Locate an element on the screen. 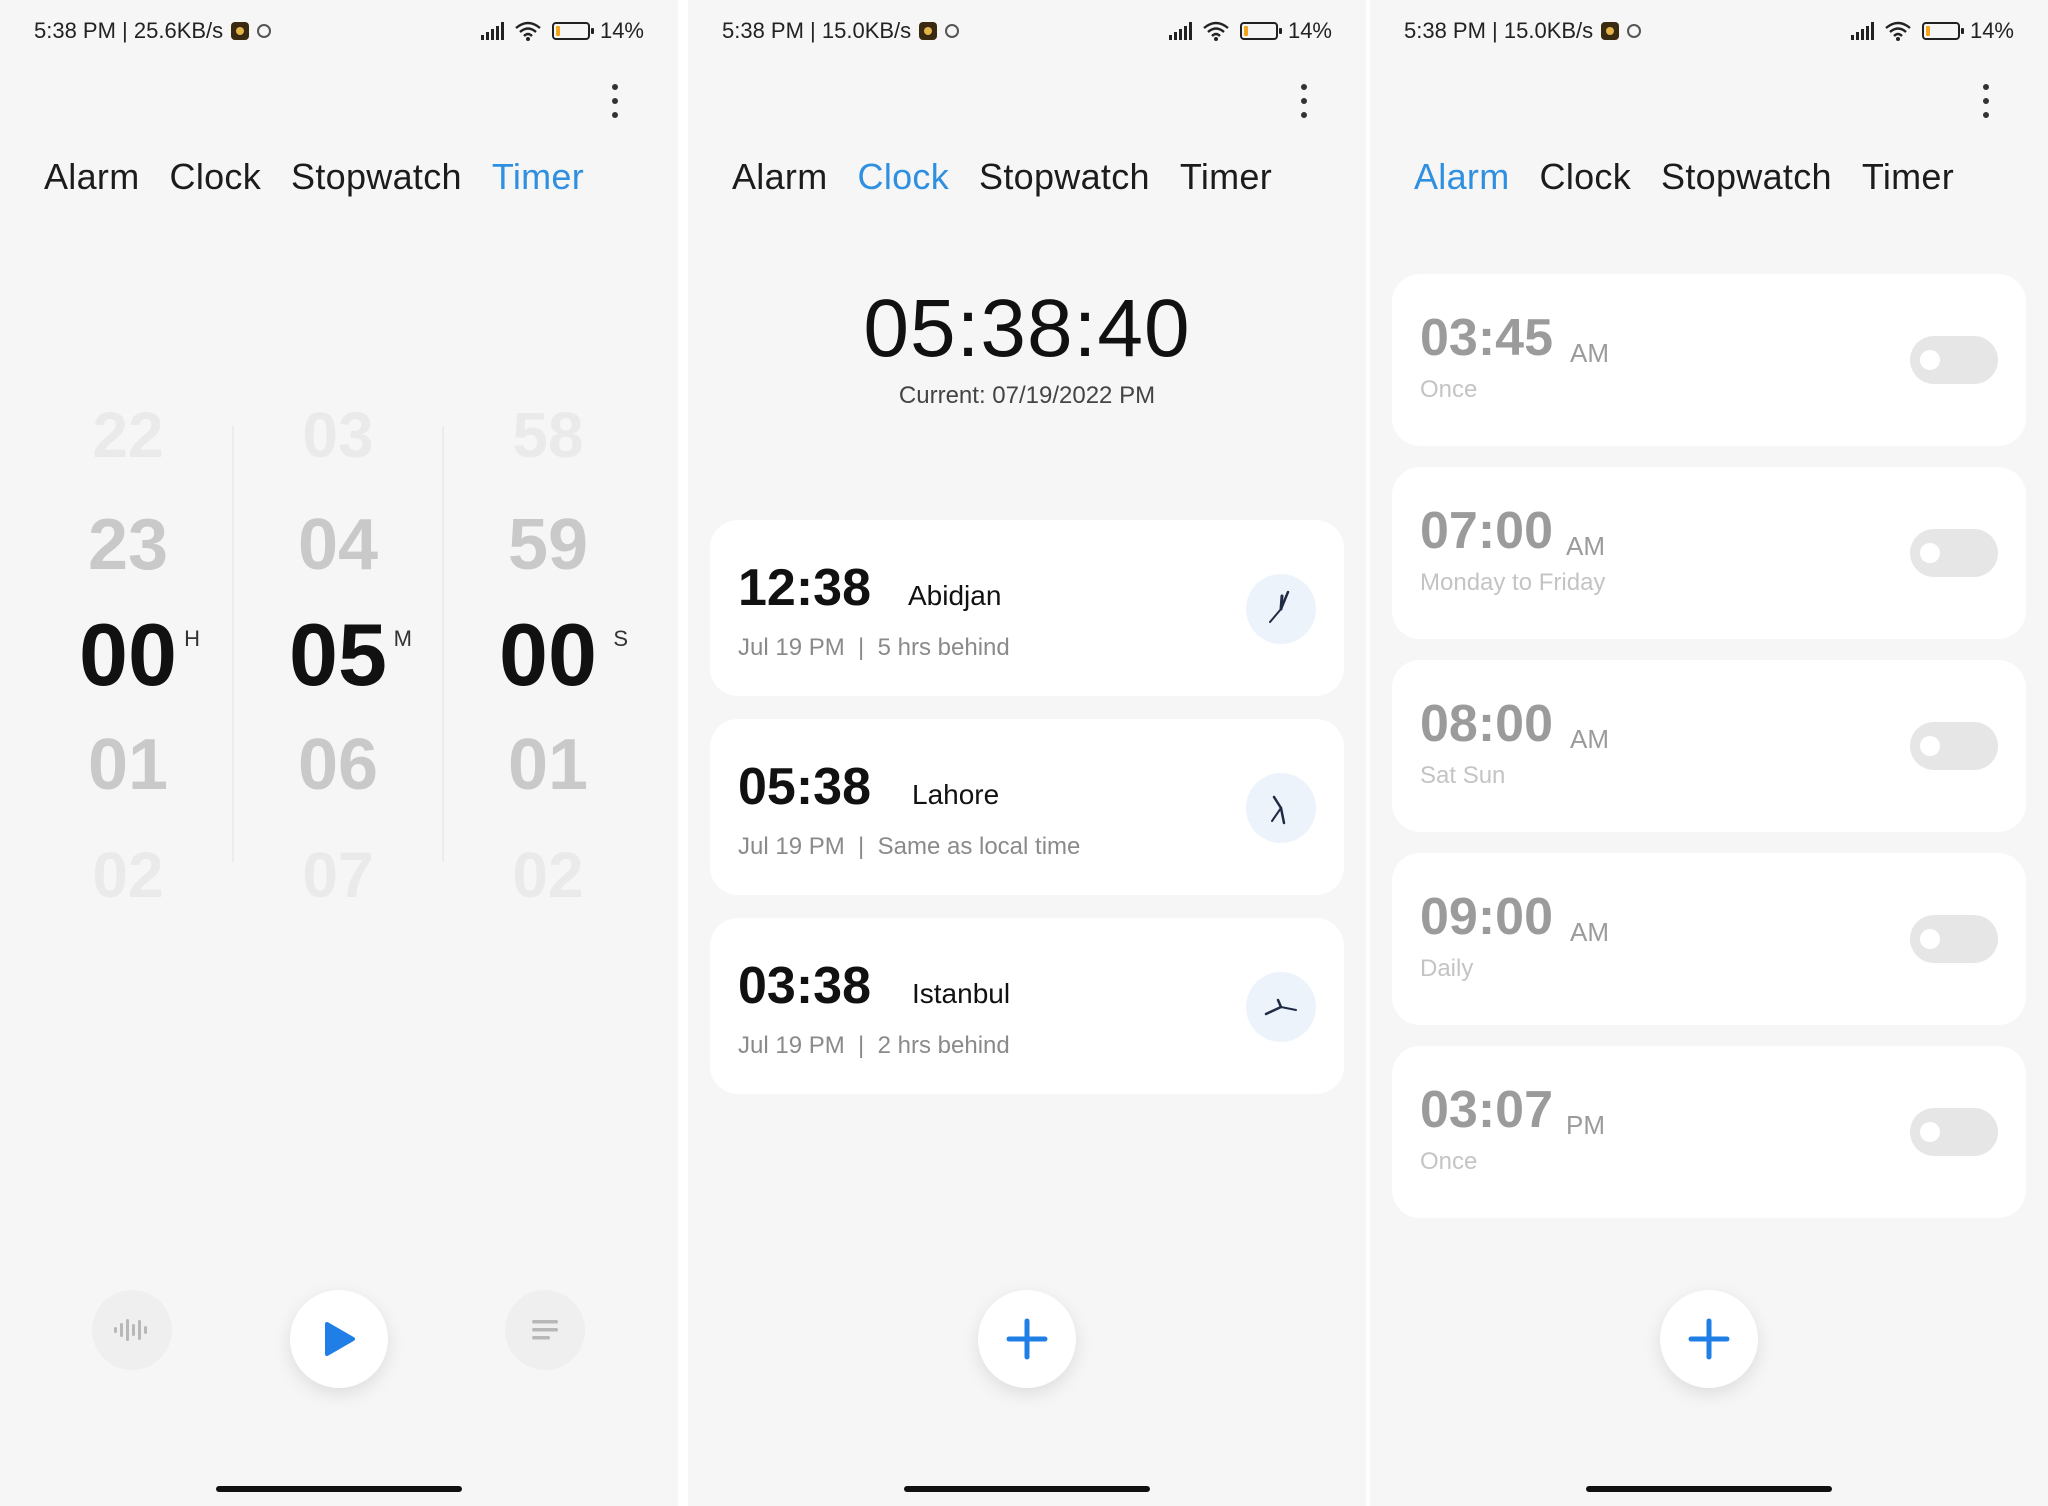 This screenshot has height=1506, width=2048. alarm-item: 03:07 PM Once is located at coordinates (1709, 1132).